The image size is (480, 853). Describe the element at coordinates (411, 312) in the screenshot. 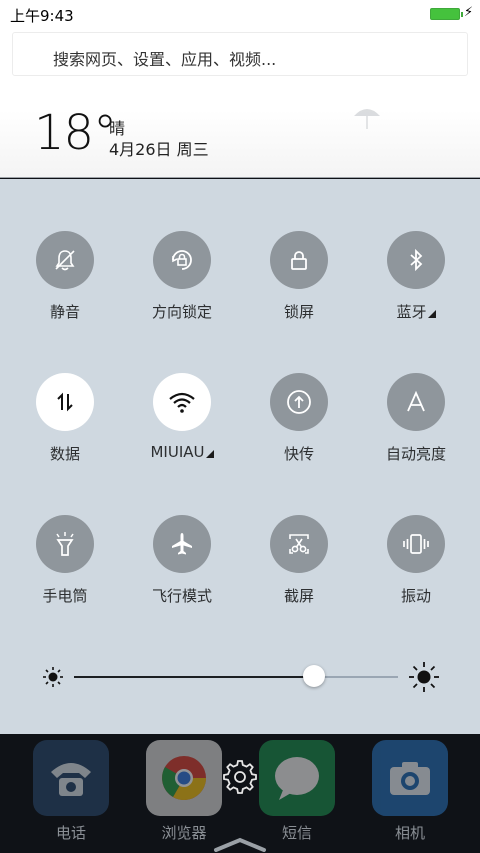

I see `toggle-label-text: 蓝牙` at that location.